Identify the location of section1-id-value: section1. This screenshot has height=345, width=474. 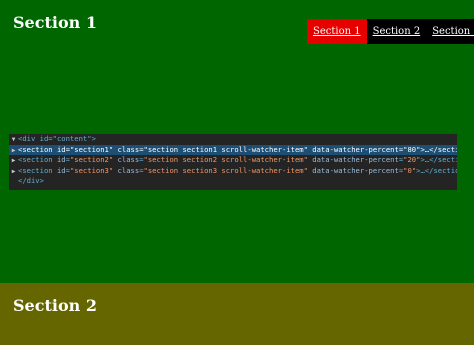
(91, 149).